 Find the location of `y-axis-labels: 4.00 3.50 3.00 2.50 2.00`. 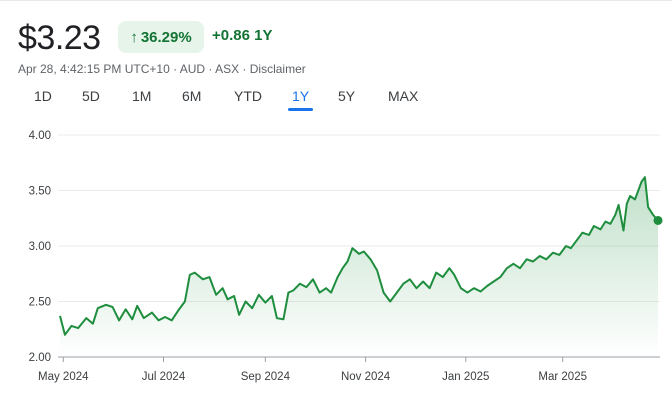

y-axis-labels: 4.00 3.50 3.00 2.50 2.00 is located at coordinates (40, 247).